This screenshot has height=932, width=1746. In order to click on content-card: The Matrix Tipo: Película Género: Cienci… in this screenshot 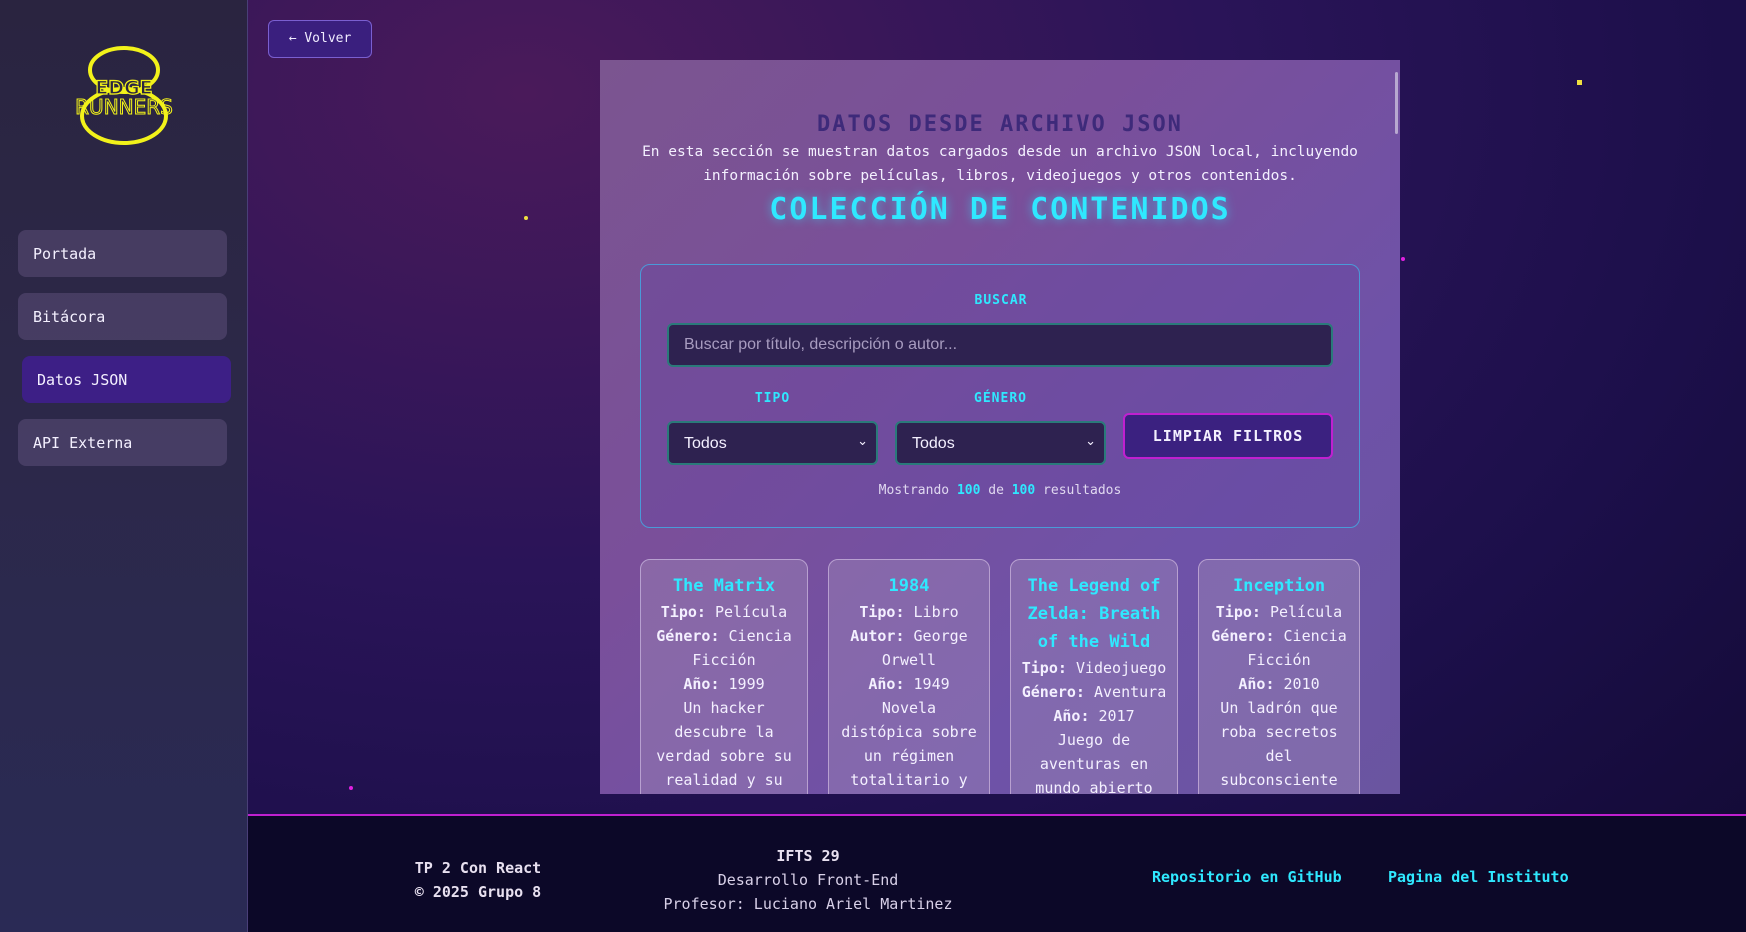, I will do `click(724, 676)`.